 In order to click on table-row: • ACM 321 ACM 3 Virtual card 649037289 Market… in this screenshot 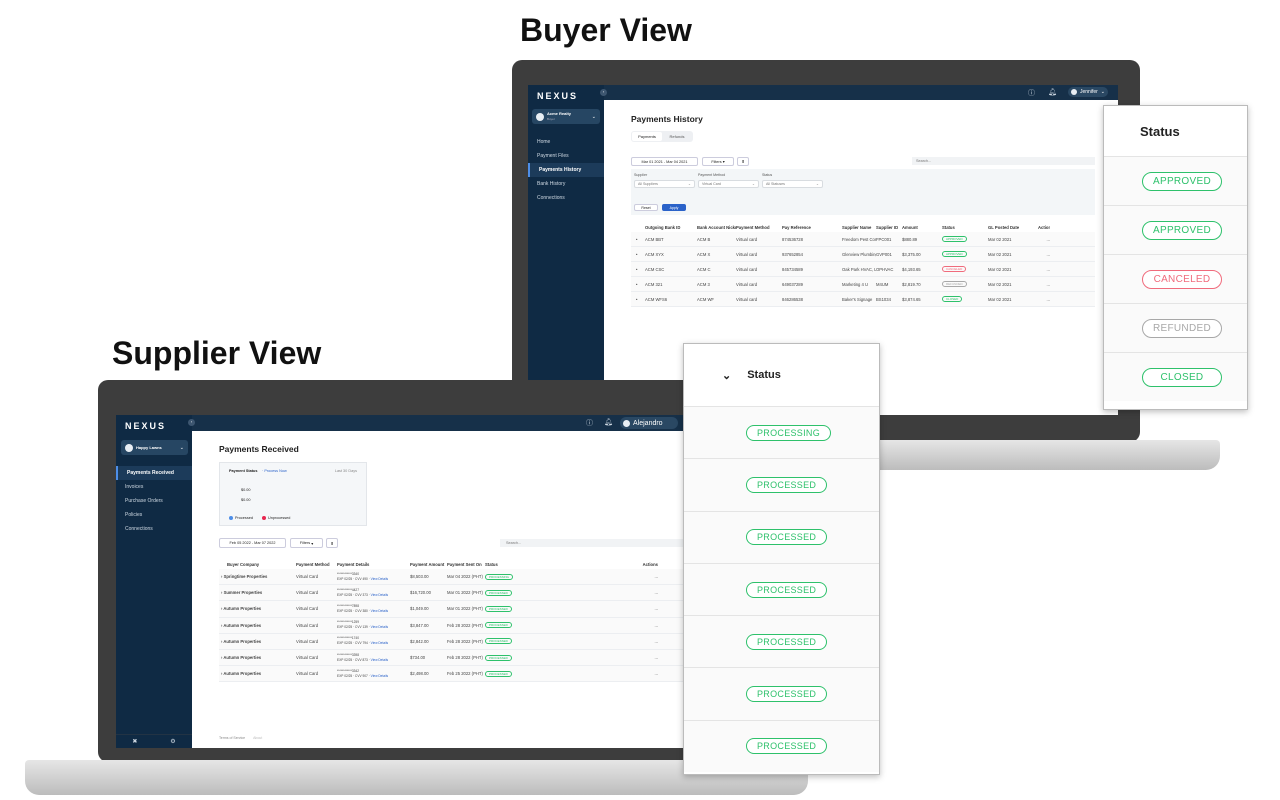, I will do `click(863, 284)`.